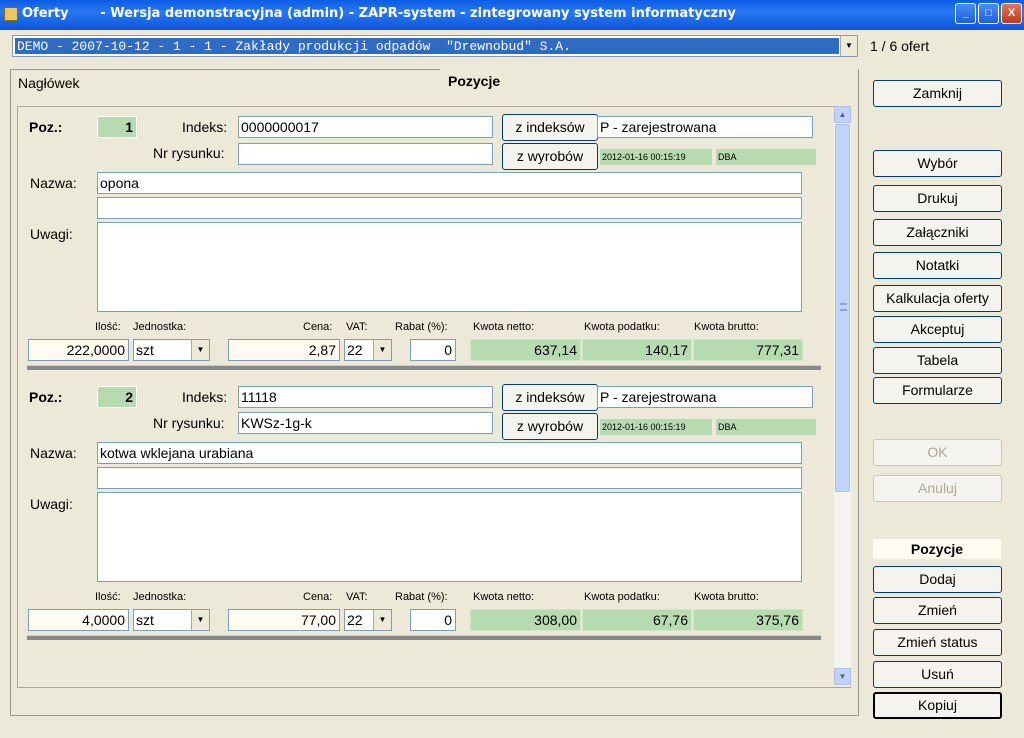 This screenshot has width=1024, height=738. I want to click on scroll-up-icon: ▲, so click(842, 114).